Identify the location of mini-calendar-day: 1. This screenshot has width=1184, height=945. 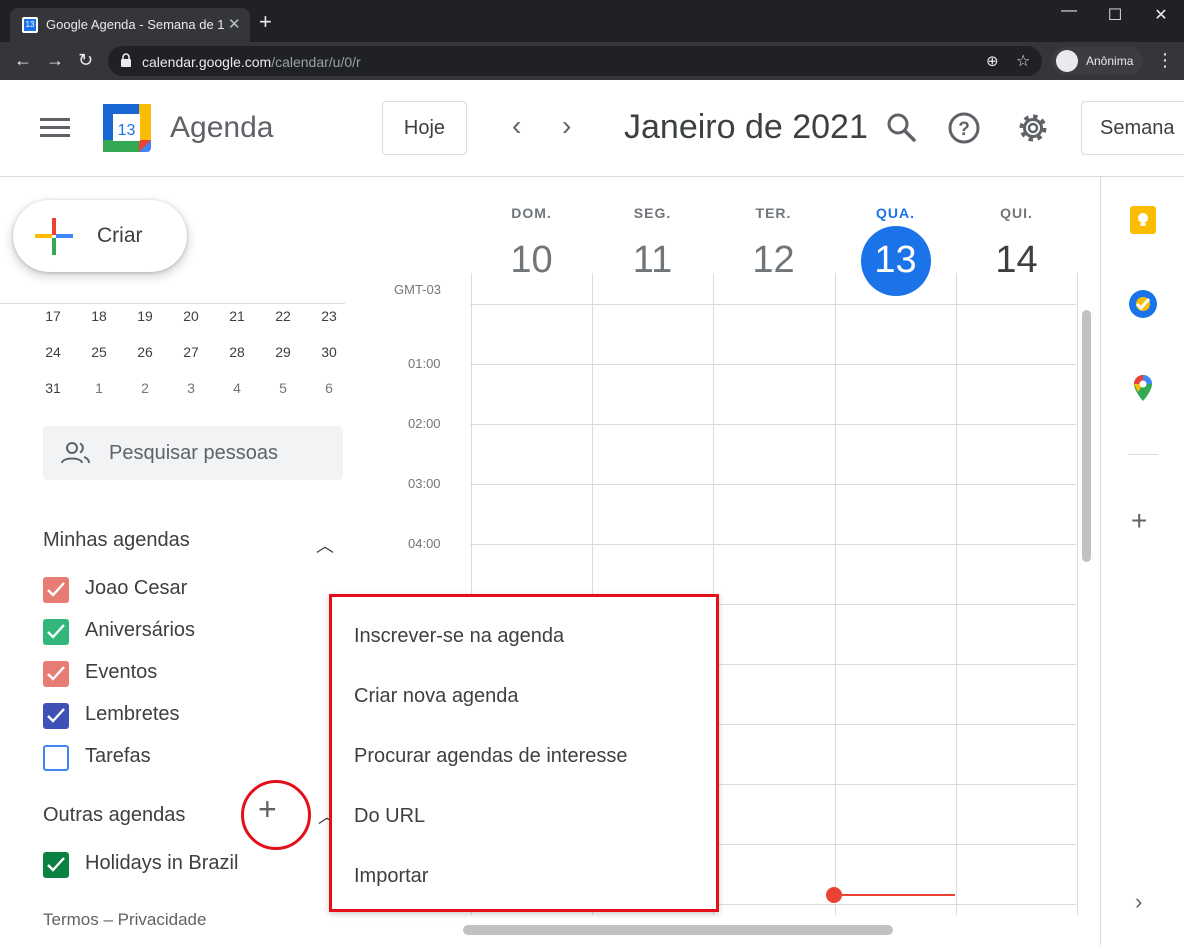
(99, 388).